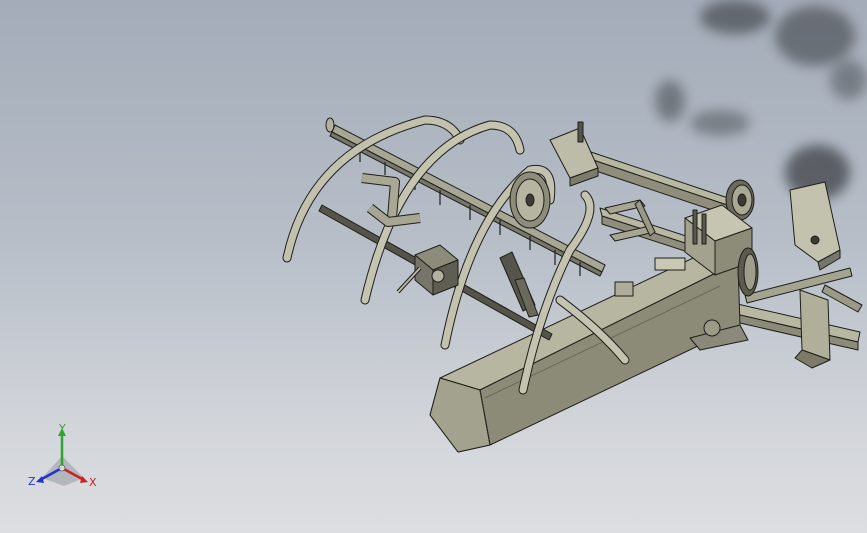 The image size is (867, 533). I want to click on y-axis-label: Y, so click(62, 428).